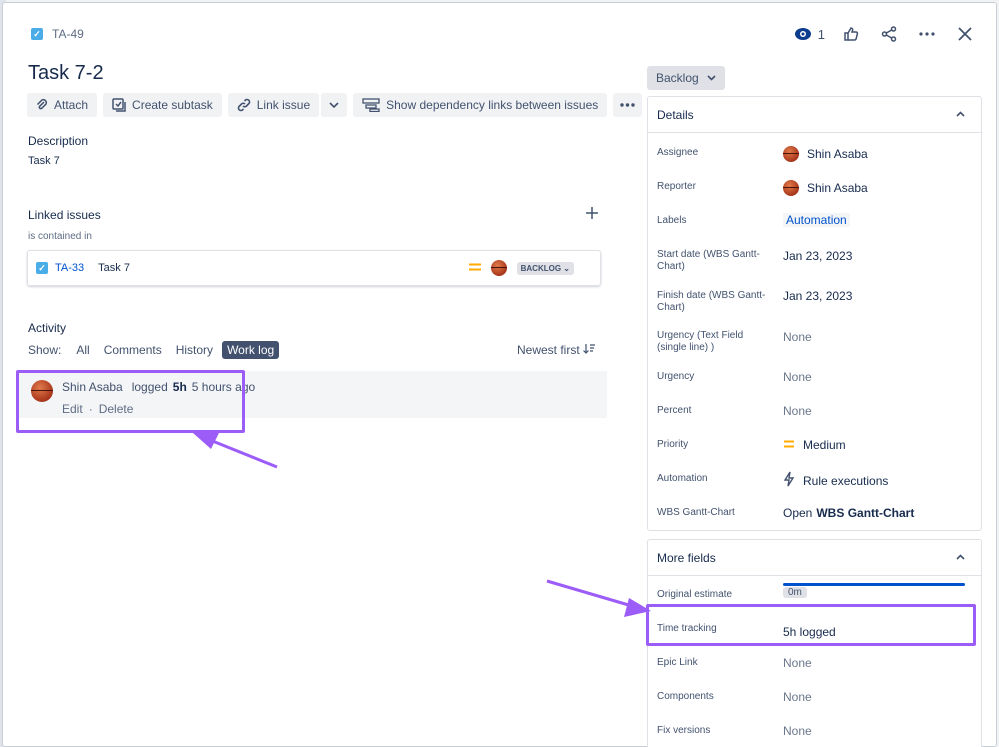 The image size is (999, 747). Describe the element at coordinates (251, 350) in the screenshot. I see `filter-work-log: Work log` at that location.